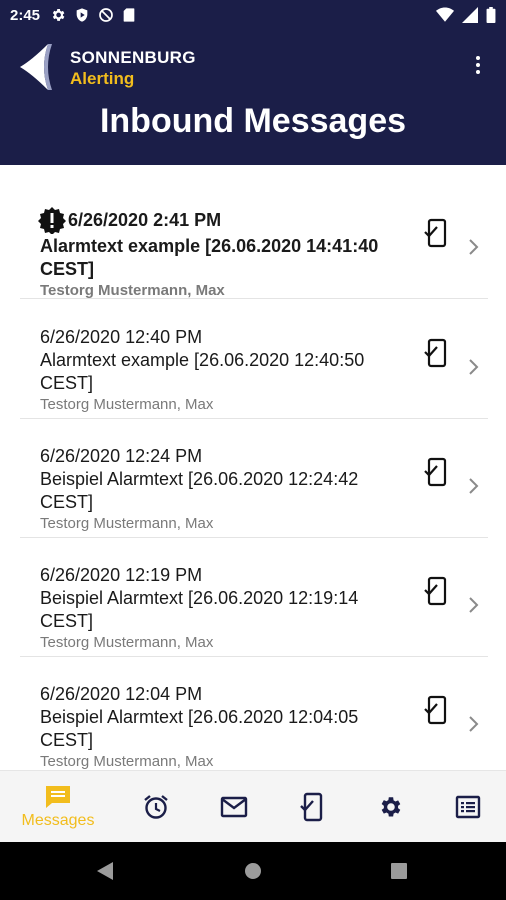 The width and height of the screenshot is (506, 900). I want to click on list-icon, so click(468, 807).